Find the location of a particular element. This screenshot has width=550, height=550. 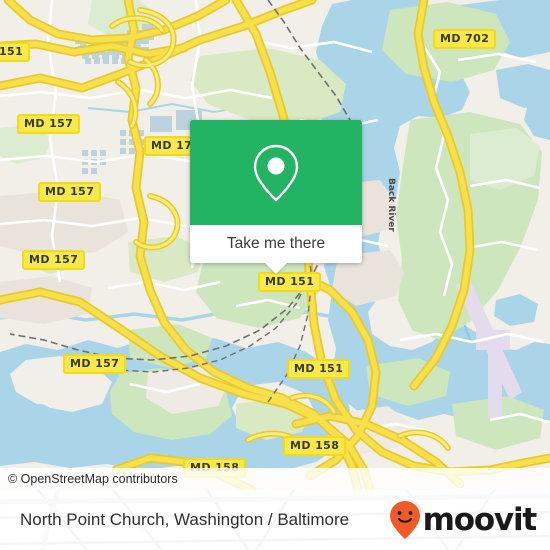

water-label-back-river: Back River is located at coordinates (391, 205).